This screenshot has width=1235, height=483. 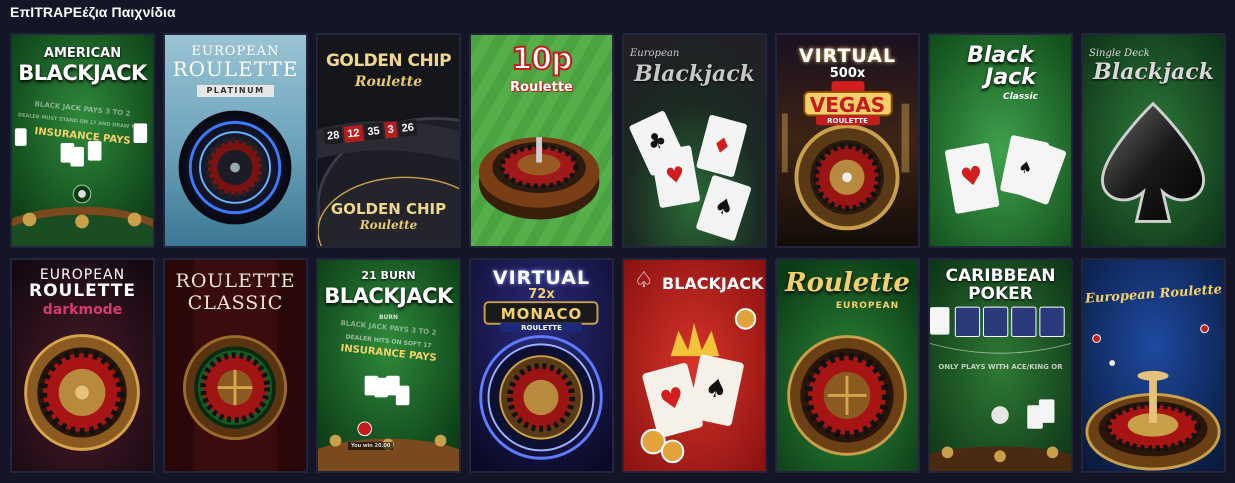 I want to click on game-tile-roulette-classic: ROULETTE CLASSIC, so click(x=235, y=365).